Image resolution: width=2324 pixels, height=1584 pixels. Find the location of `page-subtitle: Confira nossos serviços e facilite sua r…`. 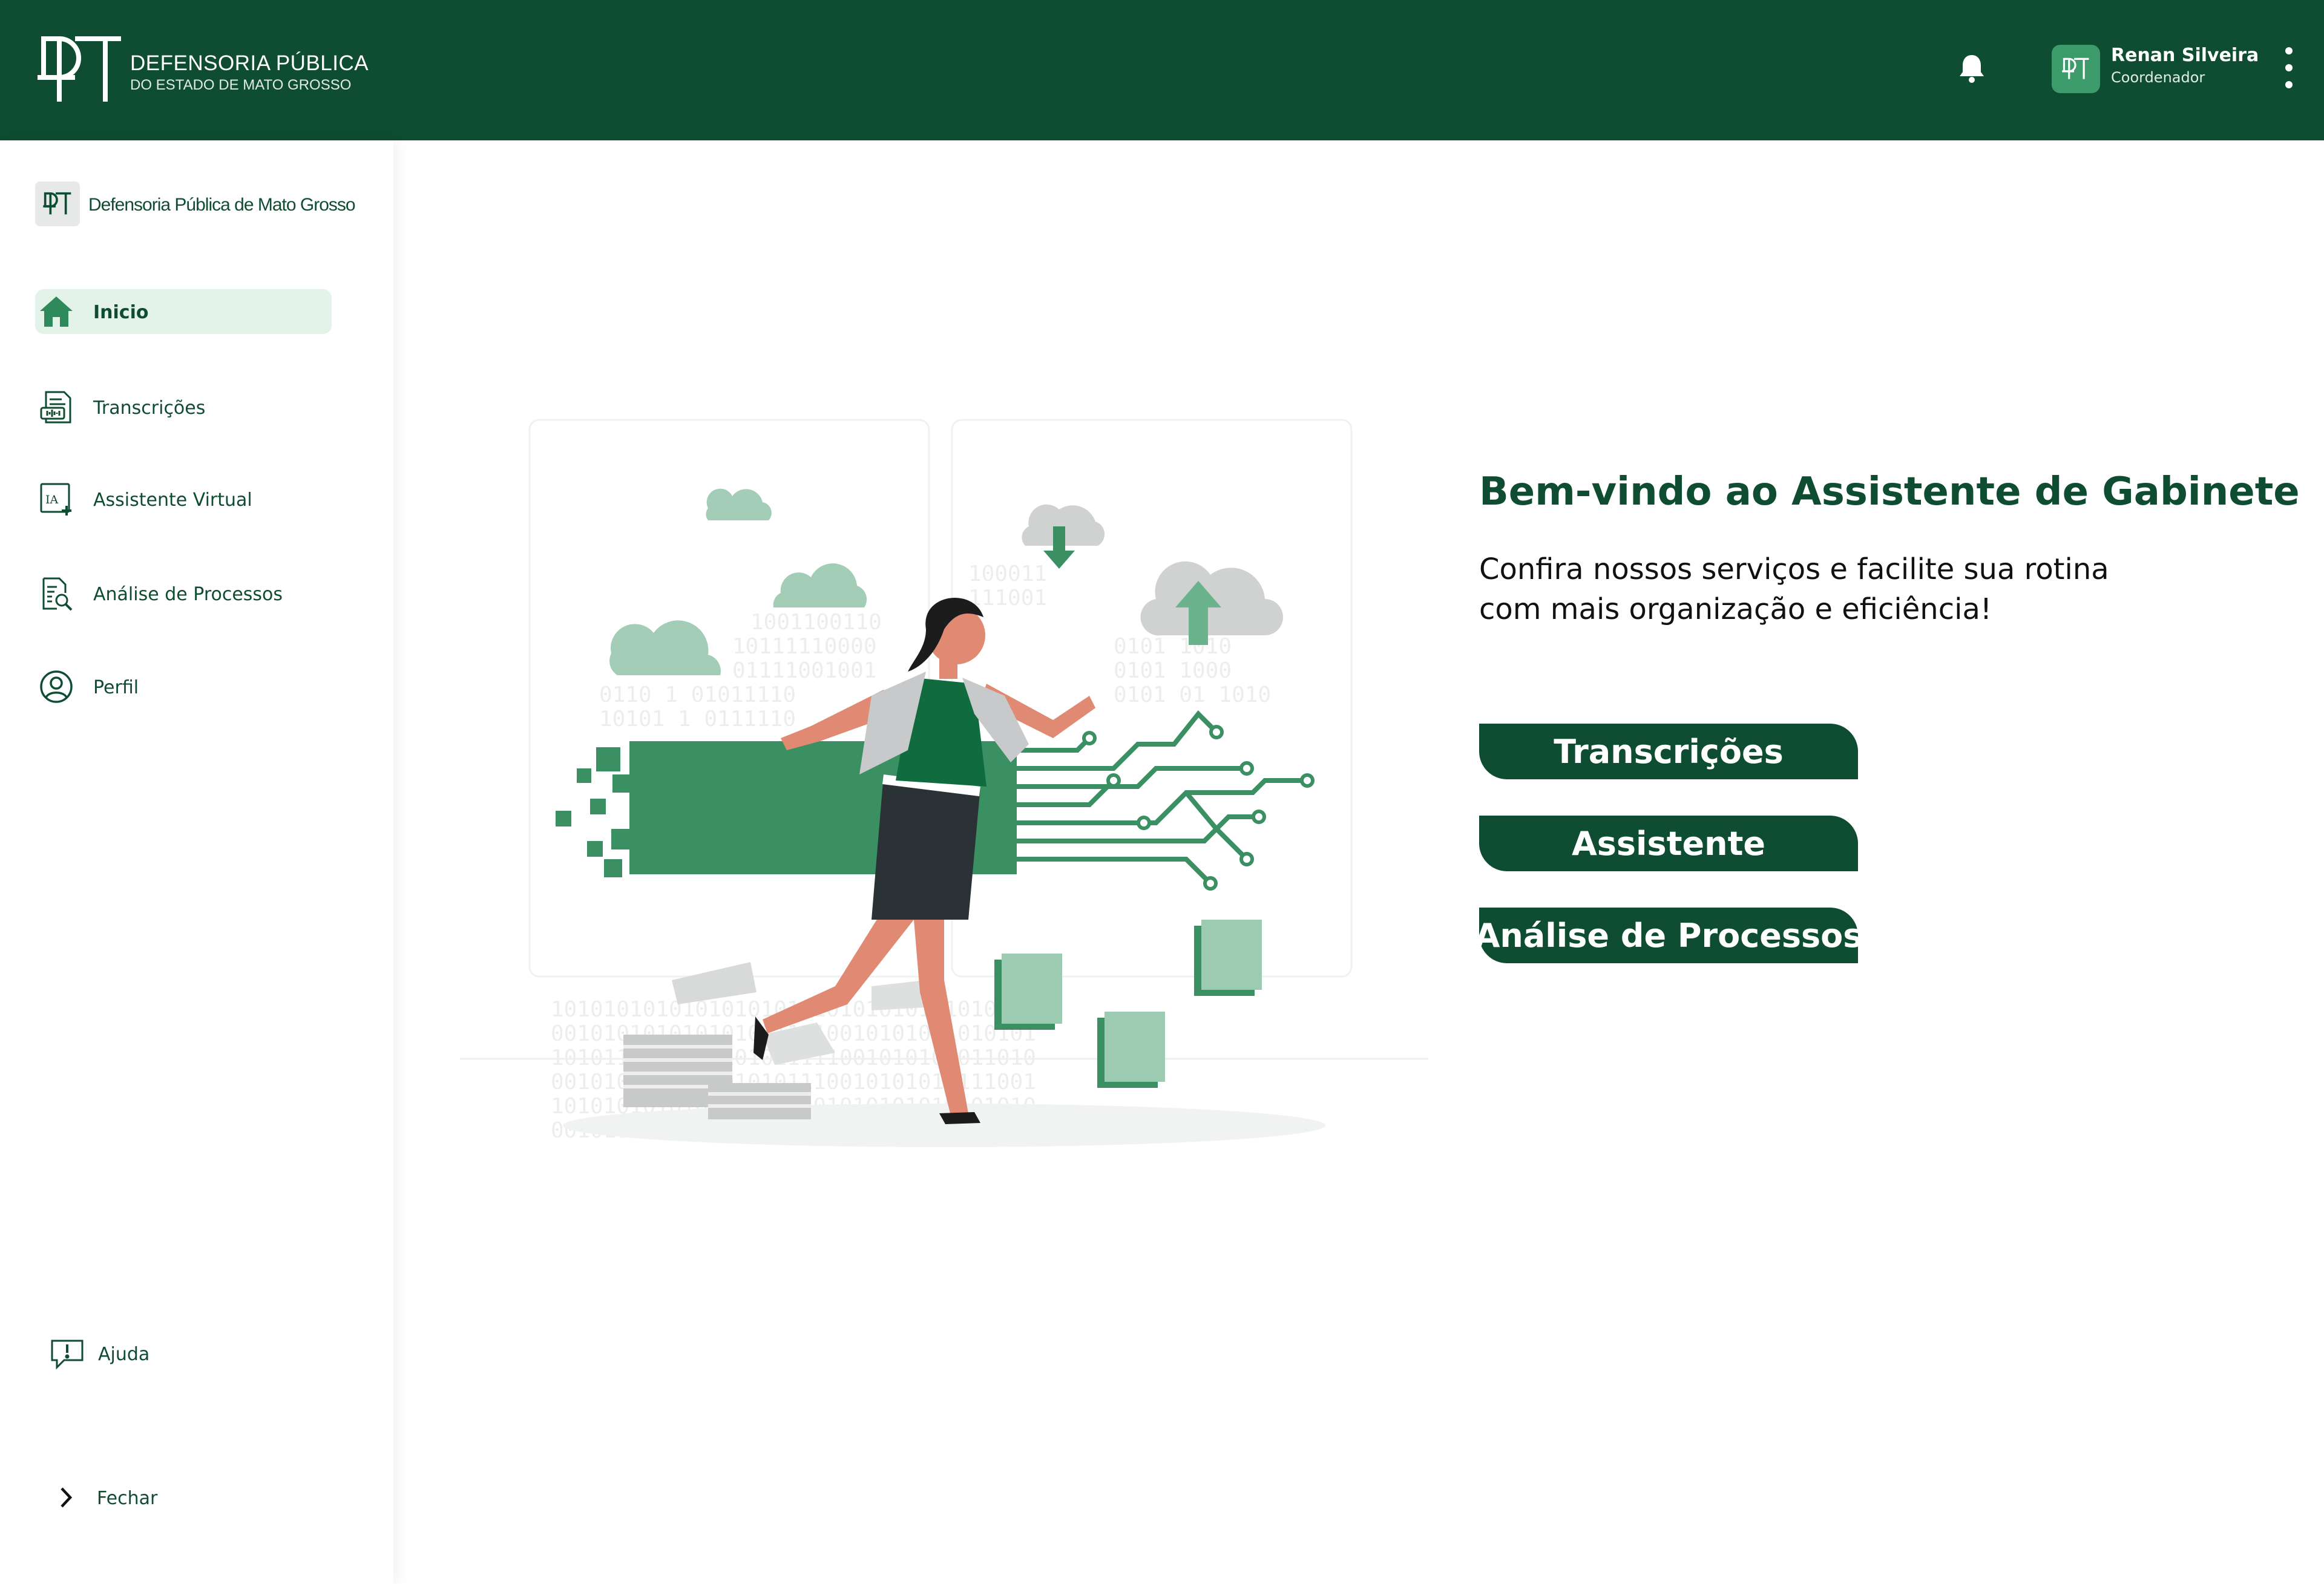

page-subtitle: Confira nossos serviços e facilite sua r… is located at coordinates (1794, 589).